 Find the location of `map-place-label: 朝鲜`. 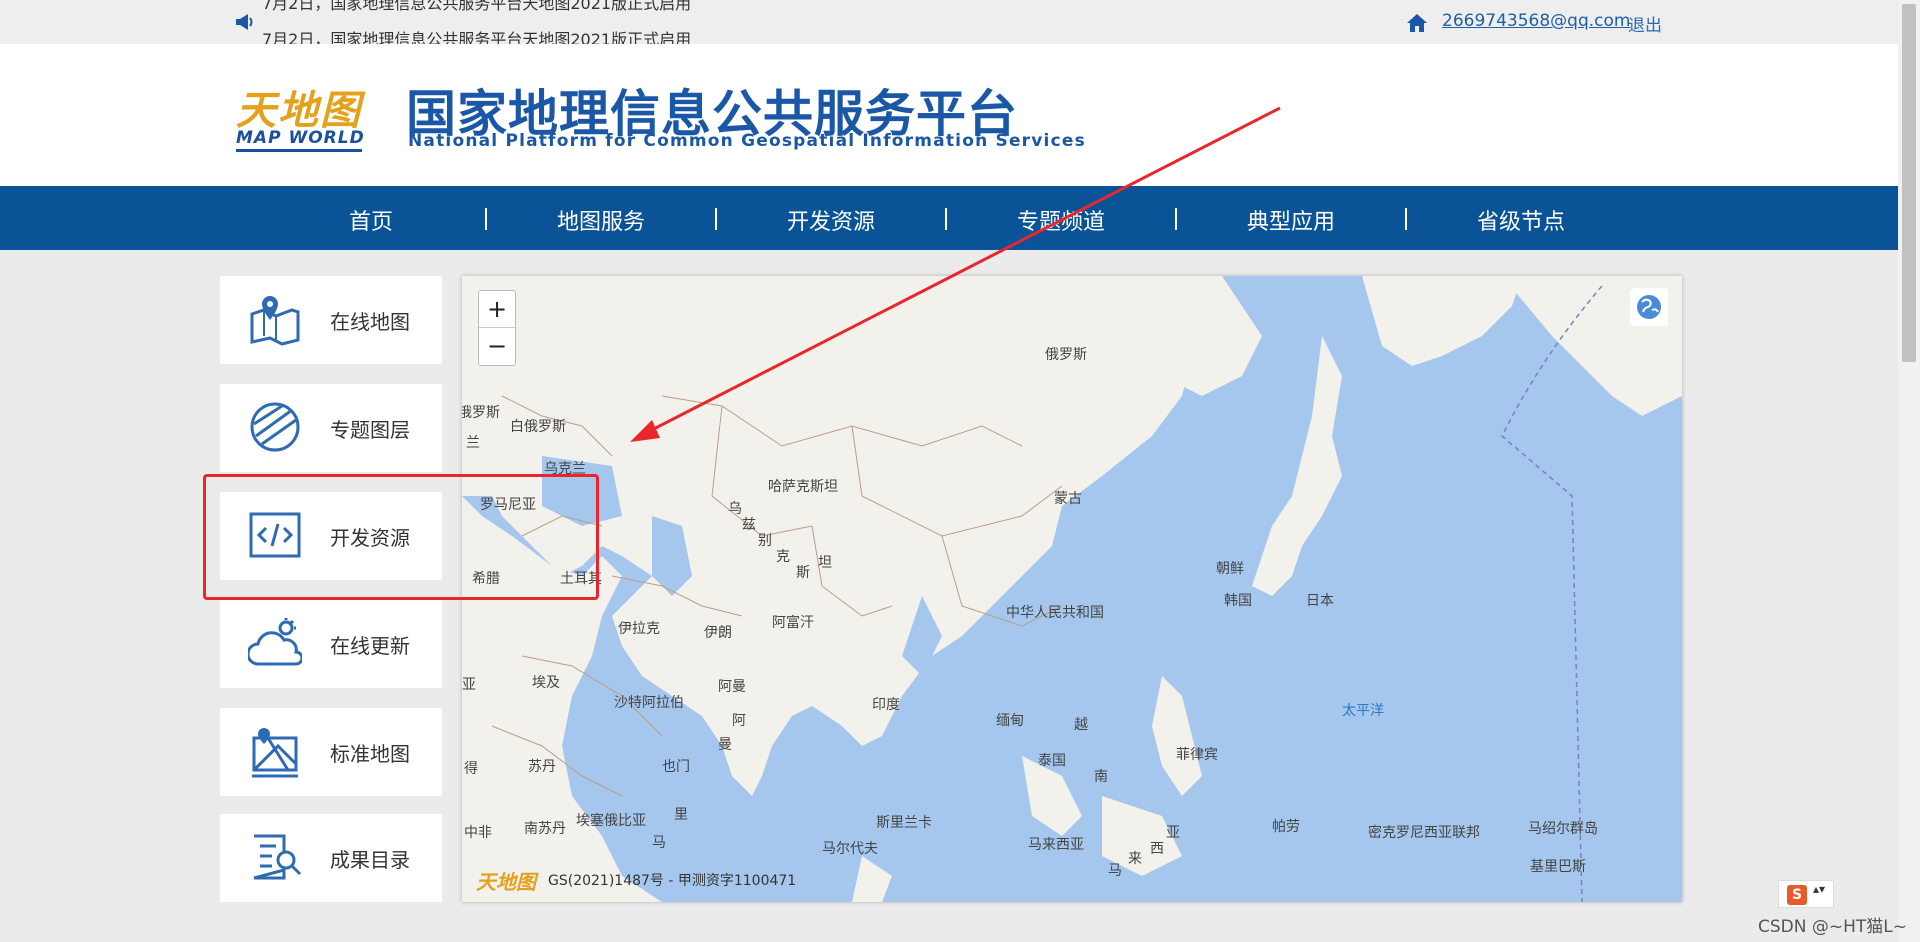

map-place-label: 朝鲜 is located at coordinates (1230, 569).